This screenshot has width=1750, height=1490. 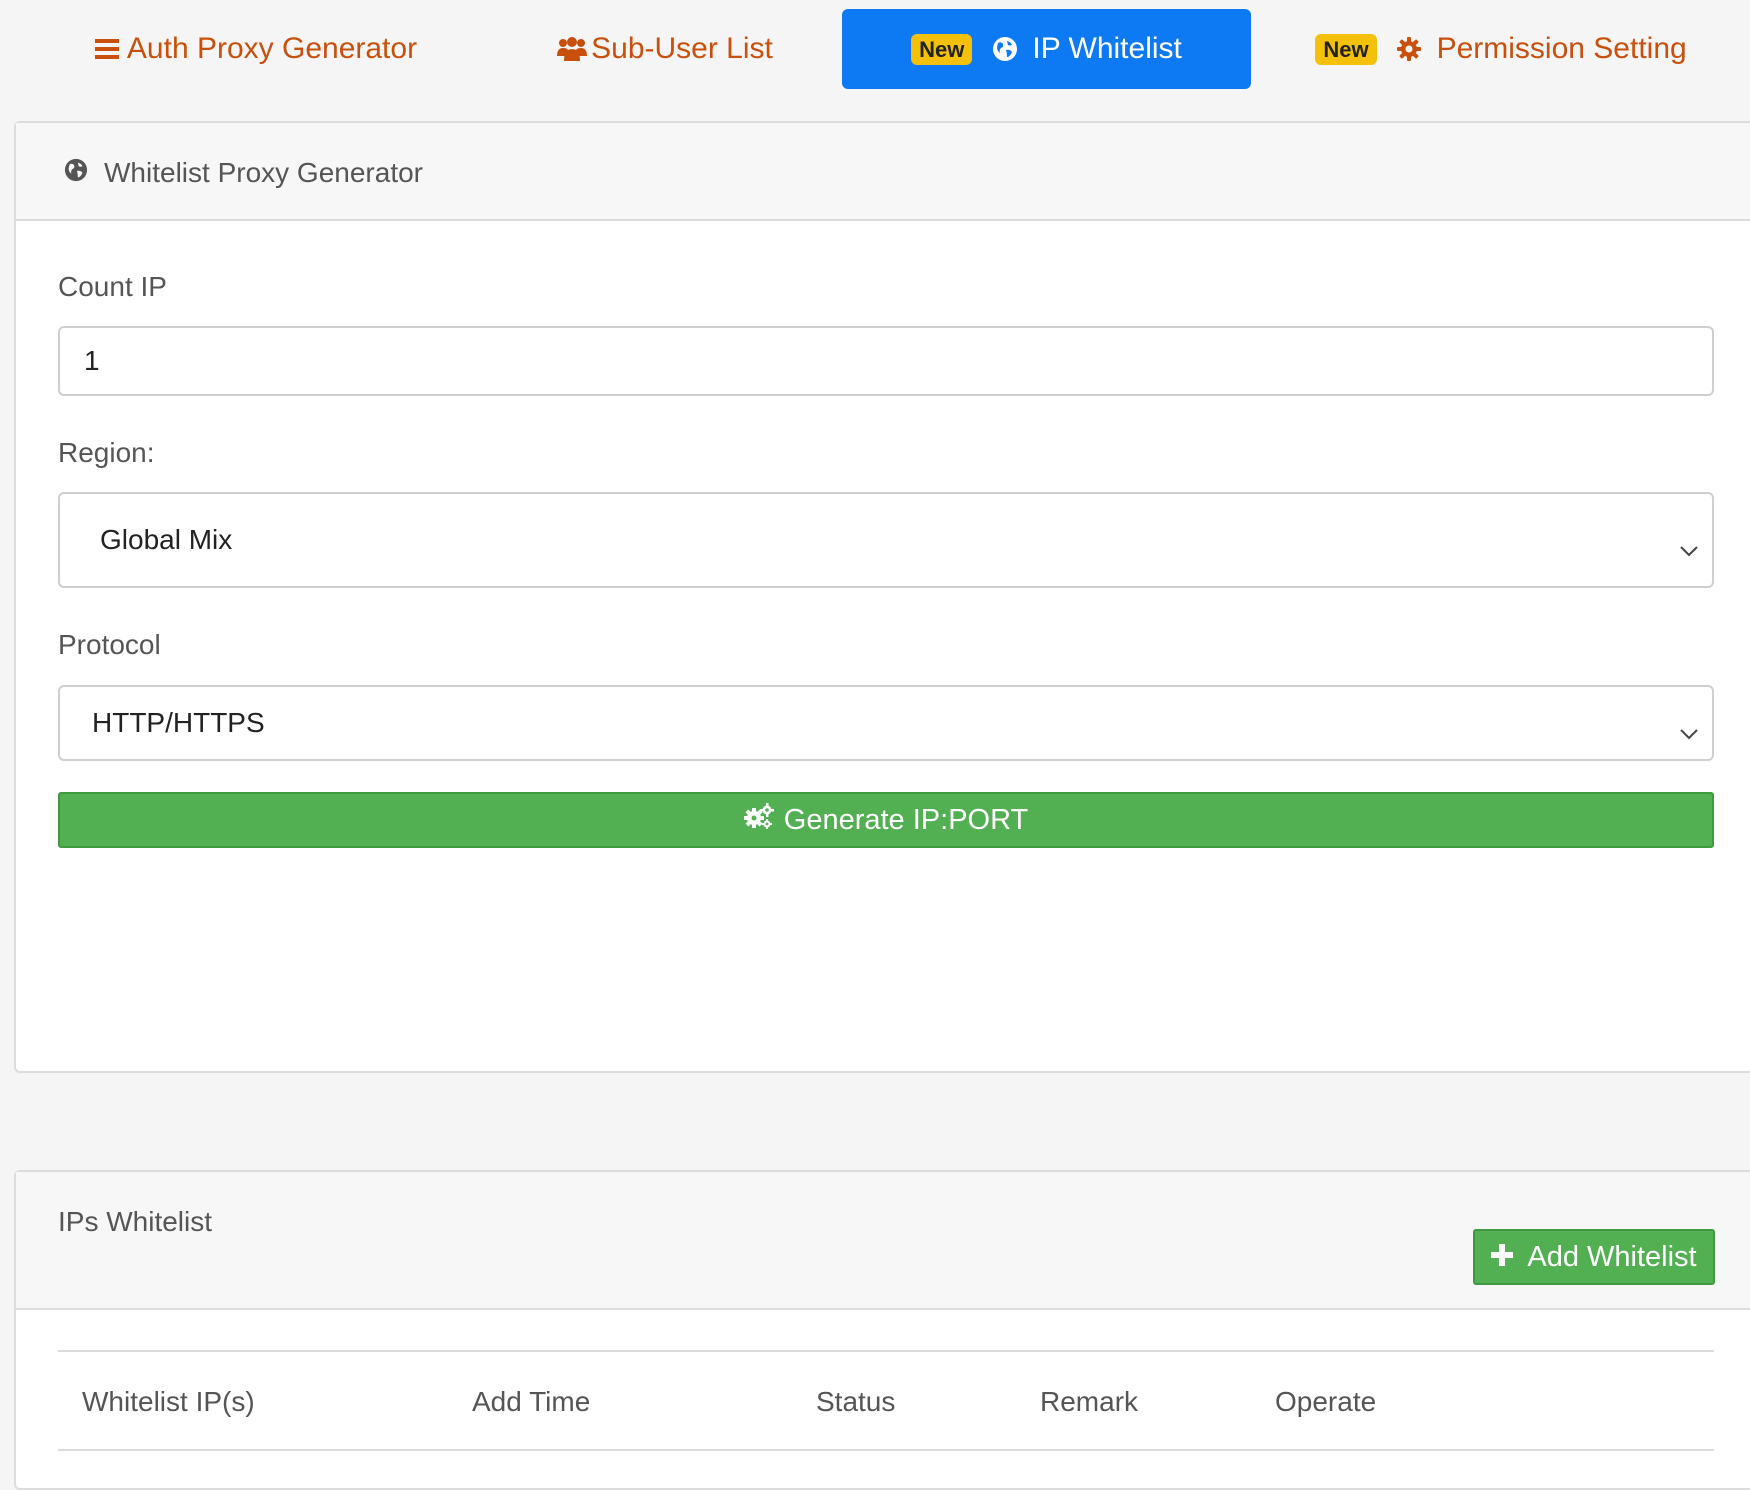 What do you see at coordinates (572, 49) in the screenshot?
I see `users-icon` at bounding box center [572, 49].